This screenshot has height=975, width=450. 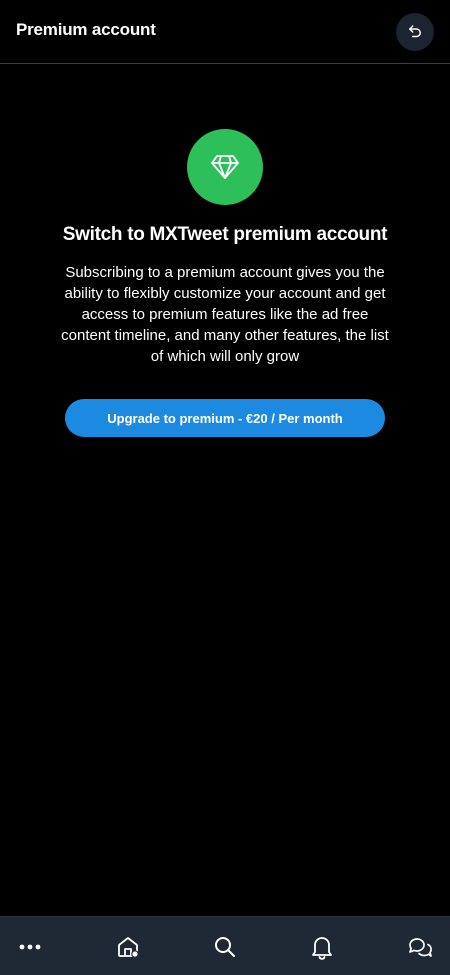 I want to click on search-icon, so click(x=225, y=947).